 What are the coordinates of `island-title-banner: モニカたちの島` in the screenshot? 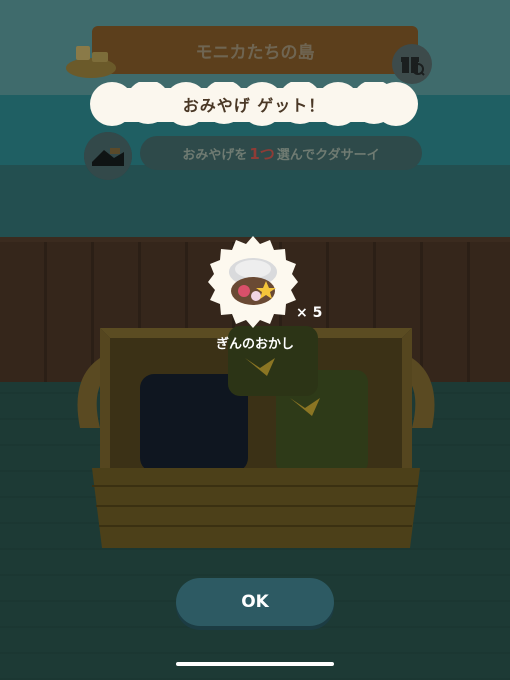 It's located at (255, 50).